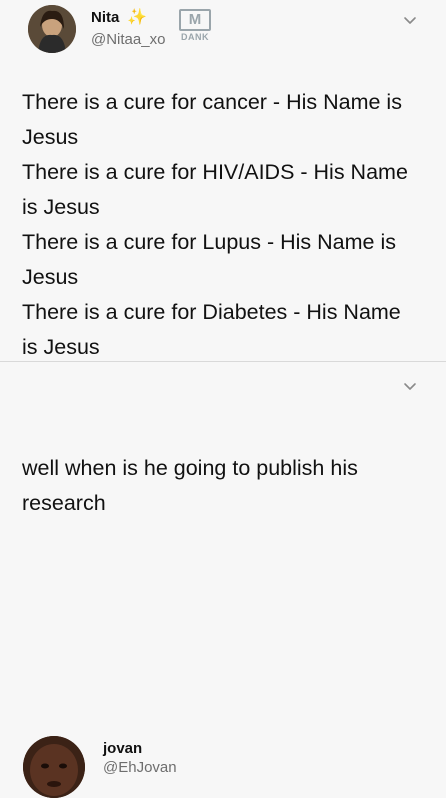  What do you see at coordinates (209, 242) in the screenshot?
I see `tweet-text-line: There is a cure for Lupus - His Name is` at bounding box center [209, 242].